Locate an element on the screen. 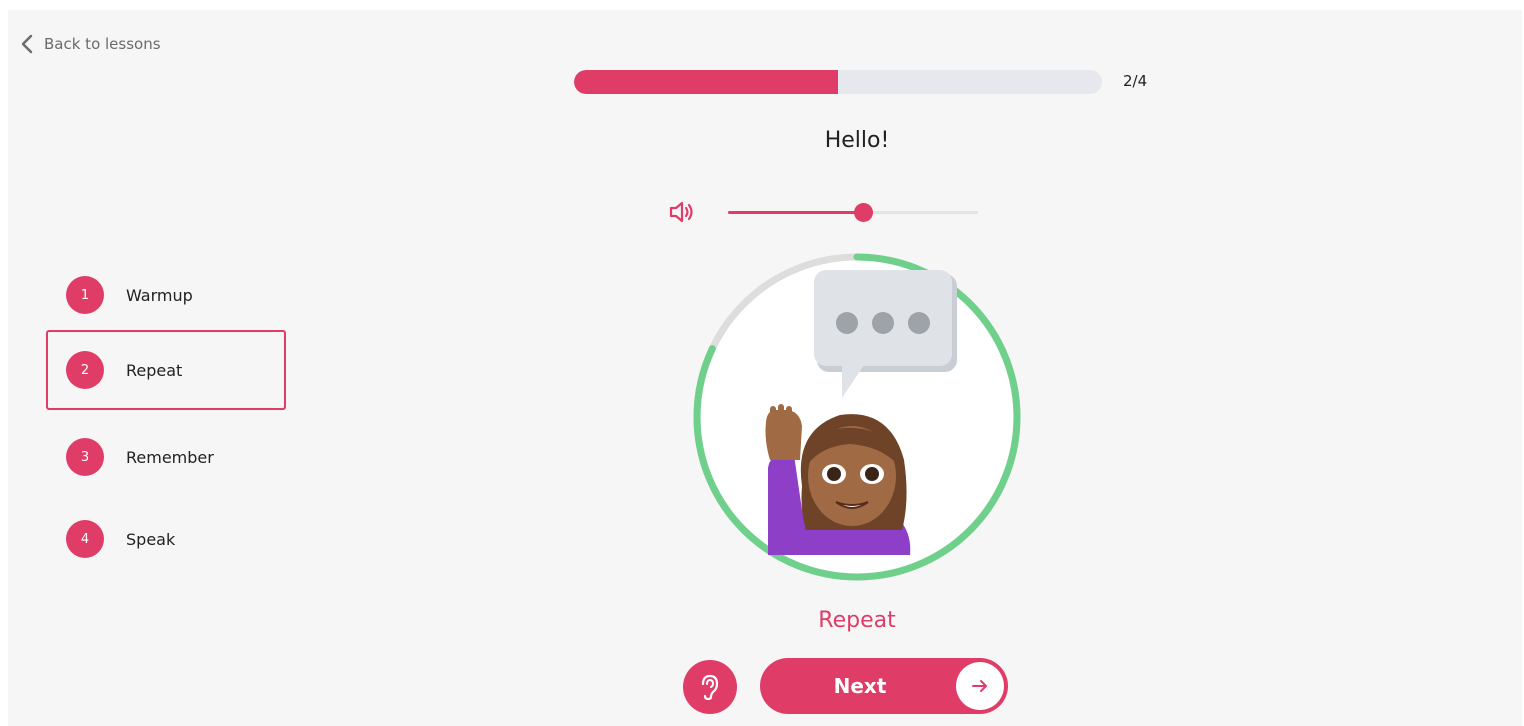  next-button: Next is located at coordinates (884, 686).